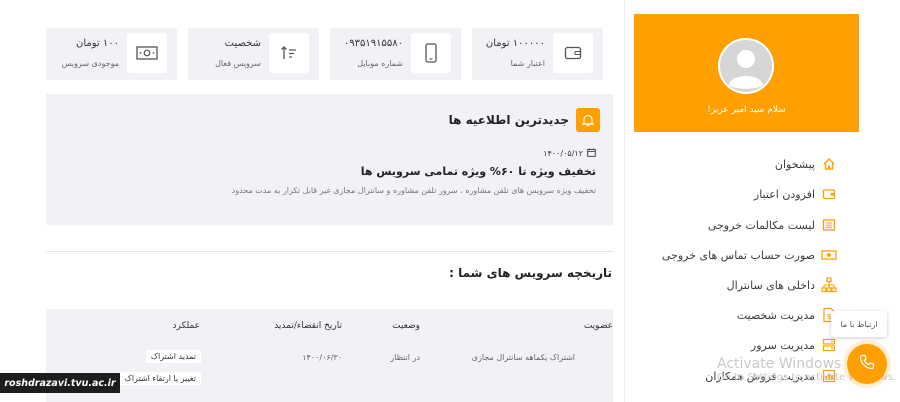 The width and height of the screenshot is (900, 402). Describe the element at coordinates (147, 53) in the screenshot. I see `money-icon` at that location.